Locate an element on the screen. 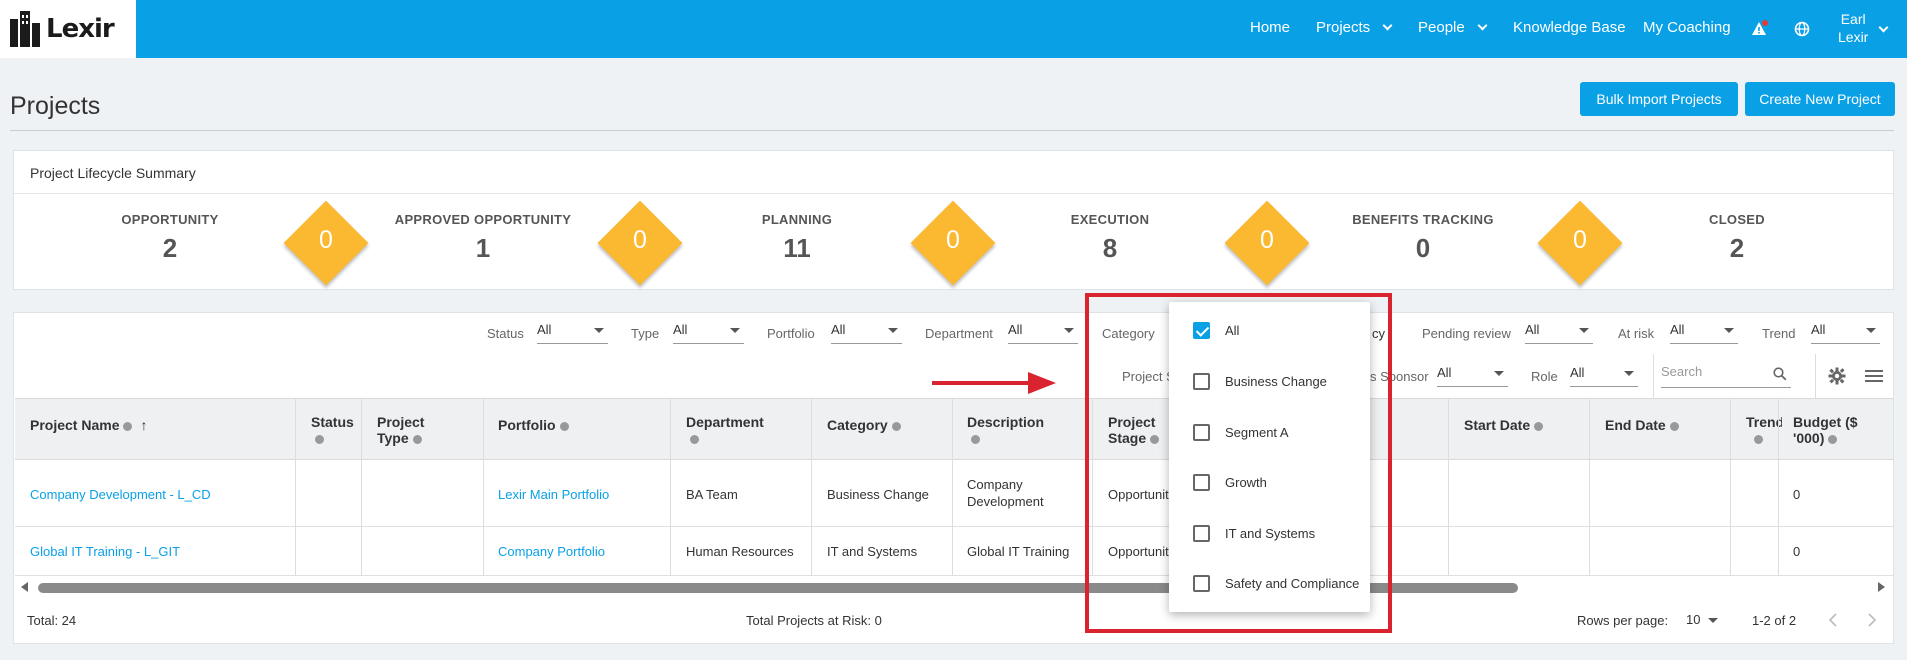 The image size is (1907, 660). nav-home-label: Home is located at coordinates (1270, 27).